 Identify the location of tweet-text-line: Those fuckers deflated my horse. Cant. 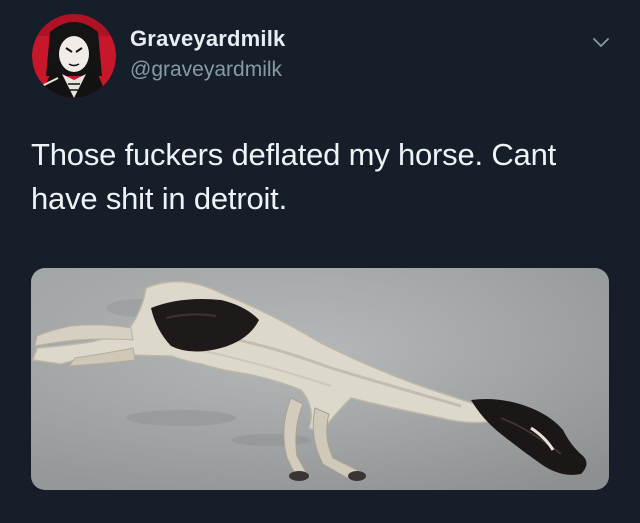
(294, 154).